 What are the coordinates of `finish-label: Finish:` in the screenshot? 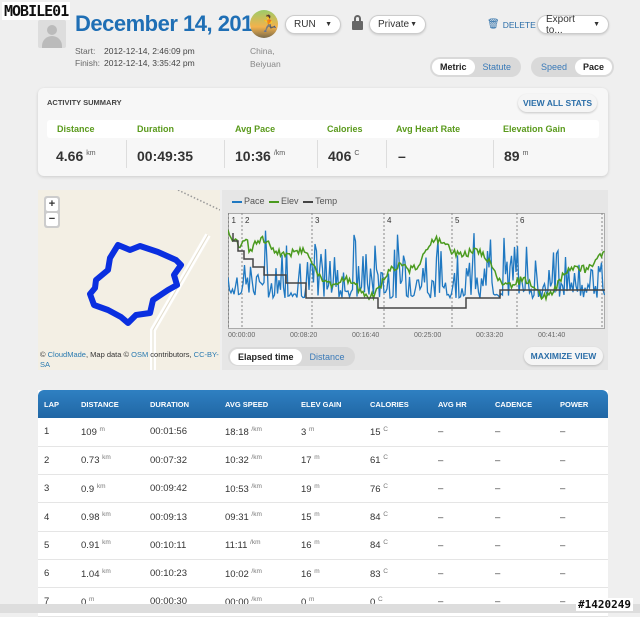 It's located at (88, 63).